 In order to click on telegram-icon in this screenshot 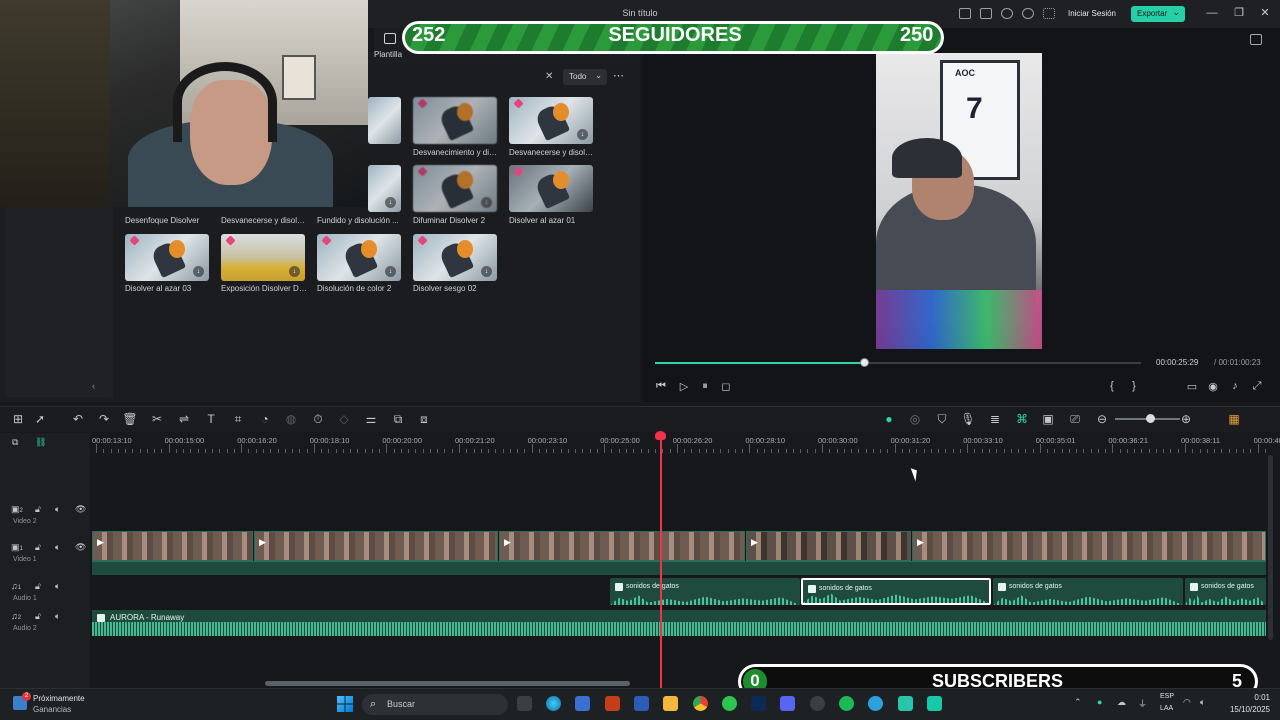, I will do `click(875, 703)`.